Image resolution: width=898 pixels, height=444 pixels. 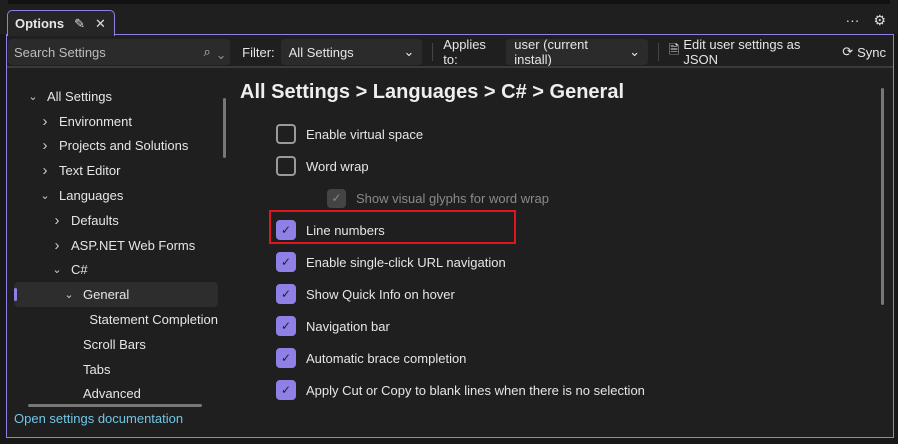 What do you see at coordinates (406, 262) in the screenshot?
I see `option-label: Enable single-click URL navigation` at bounding box center [406, 262].